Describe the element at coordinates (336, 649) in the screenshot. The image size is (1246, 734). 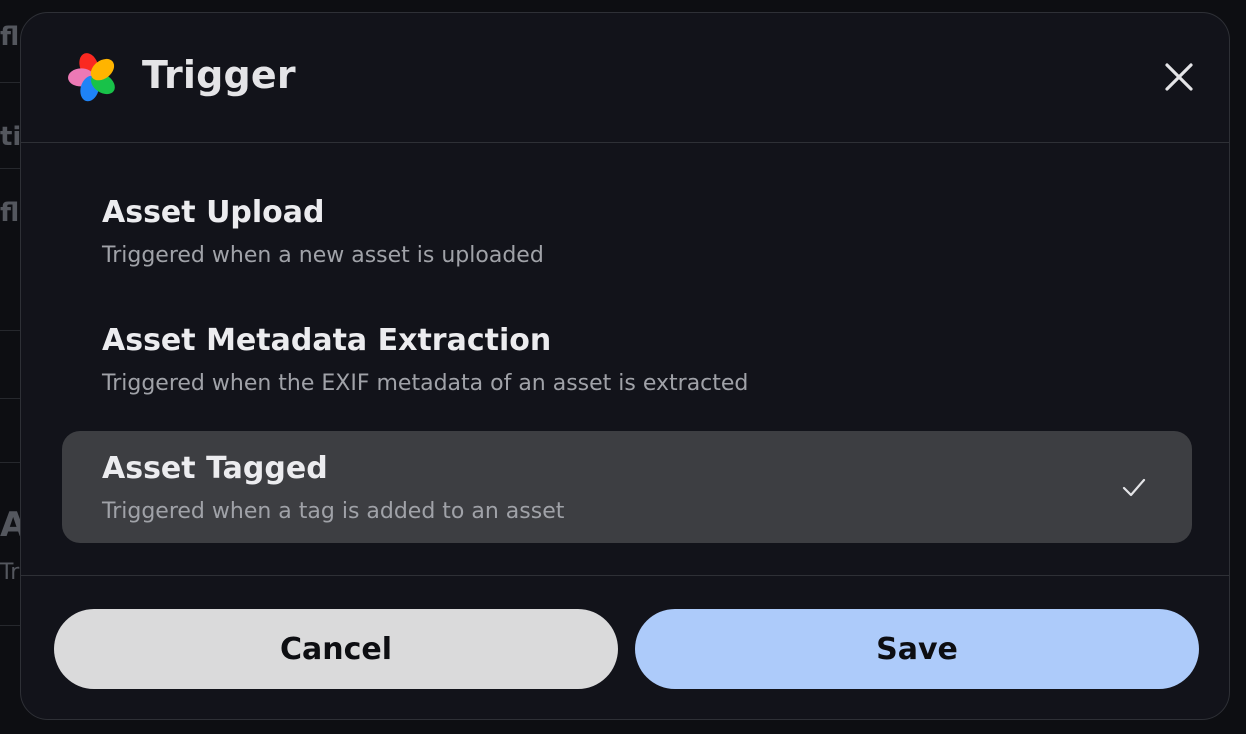
I see `cancel-button: Cancel` at that location.